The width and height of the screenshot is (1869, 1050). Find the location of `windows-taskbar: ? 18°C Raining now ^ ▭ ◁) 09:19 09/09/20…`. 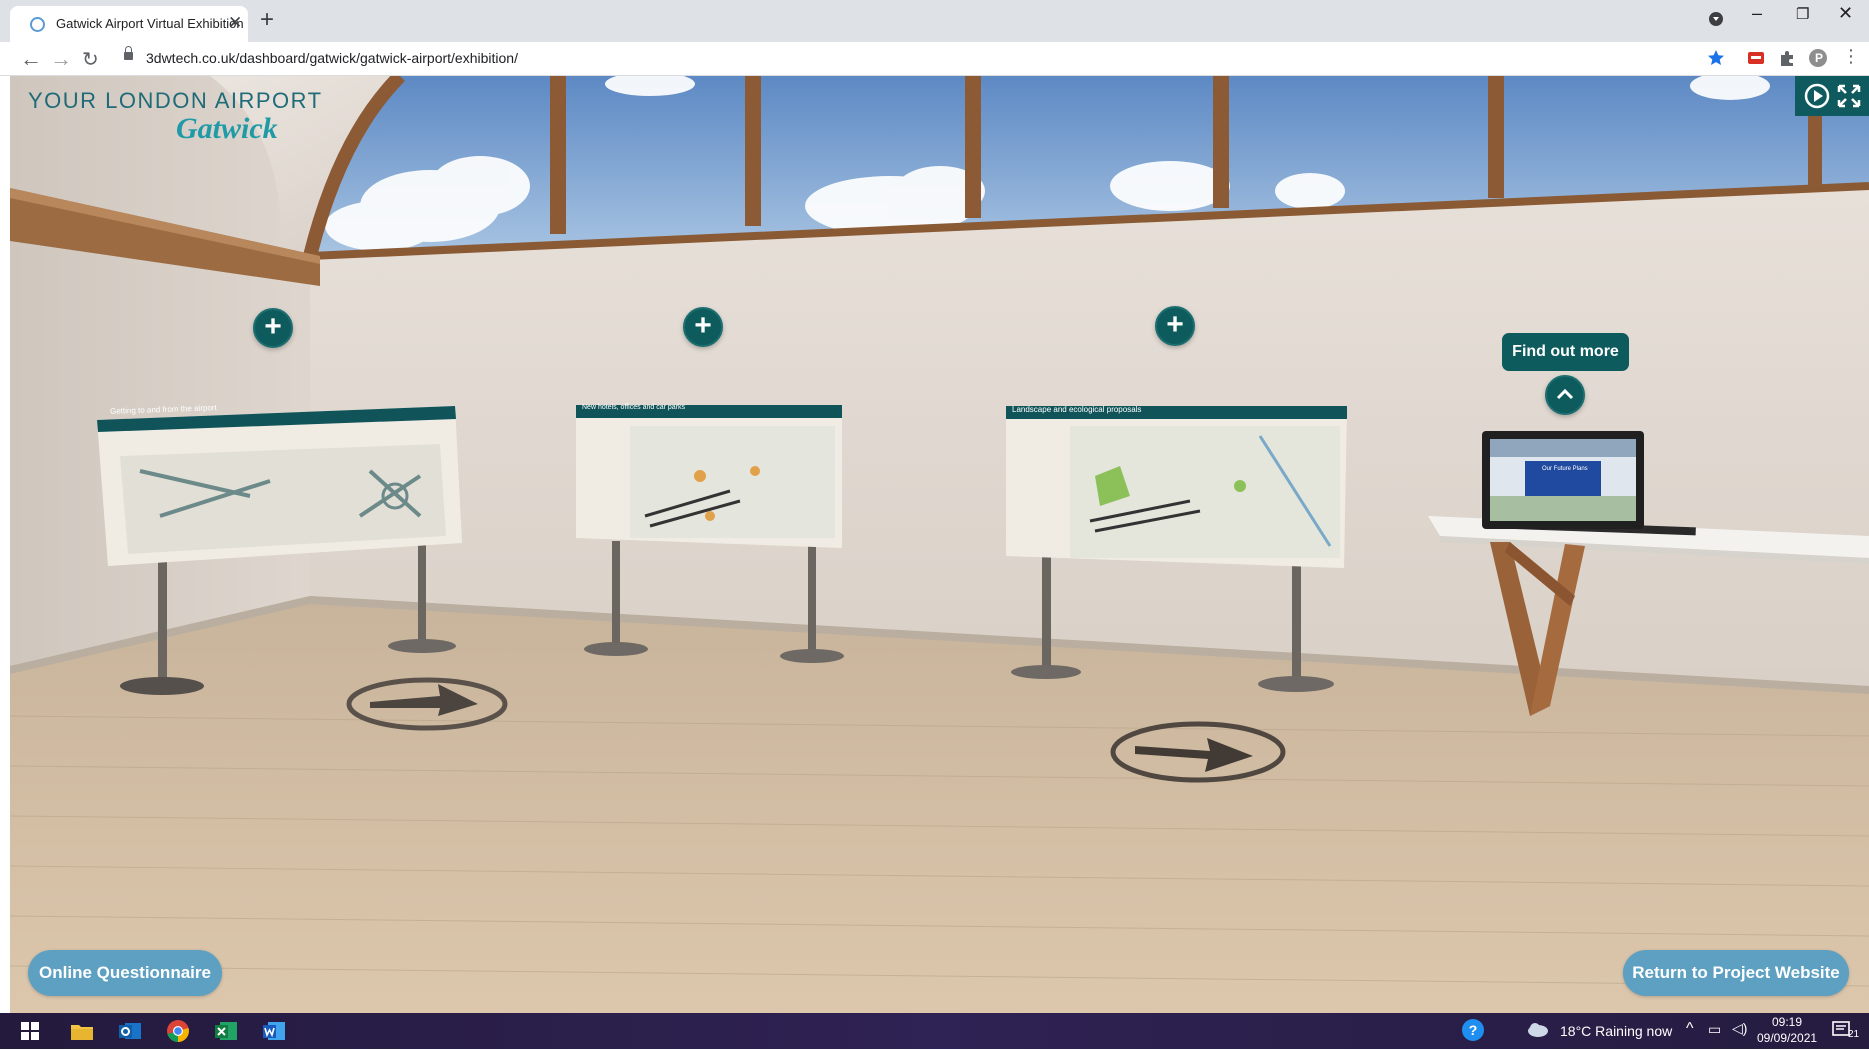

windows-taskbar: ? 18°C Raining now ^ ▭ ◁) 09:19 09/09/20… is located at coordinates (934, 1031).